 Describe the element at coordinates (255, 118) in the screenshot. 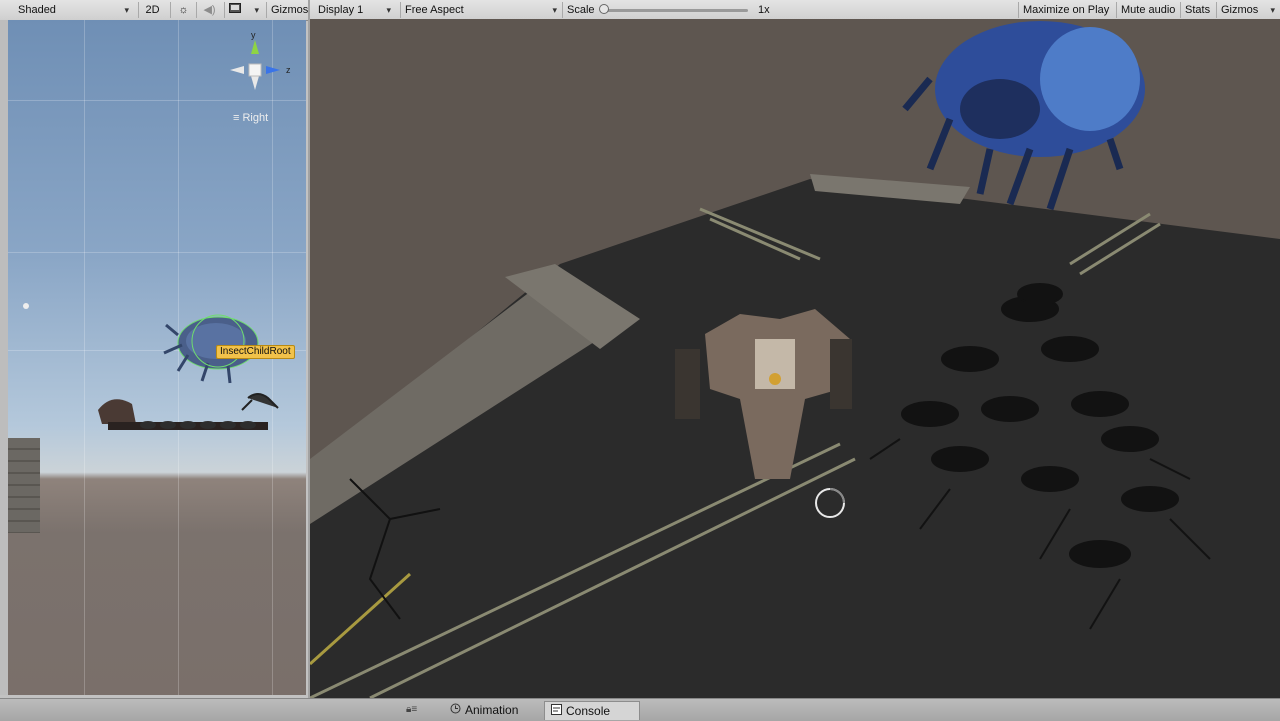

I see `view-label-text: Right` at that location.